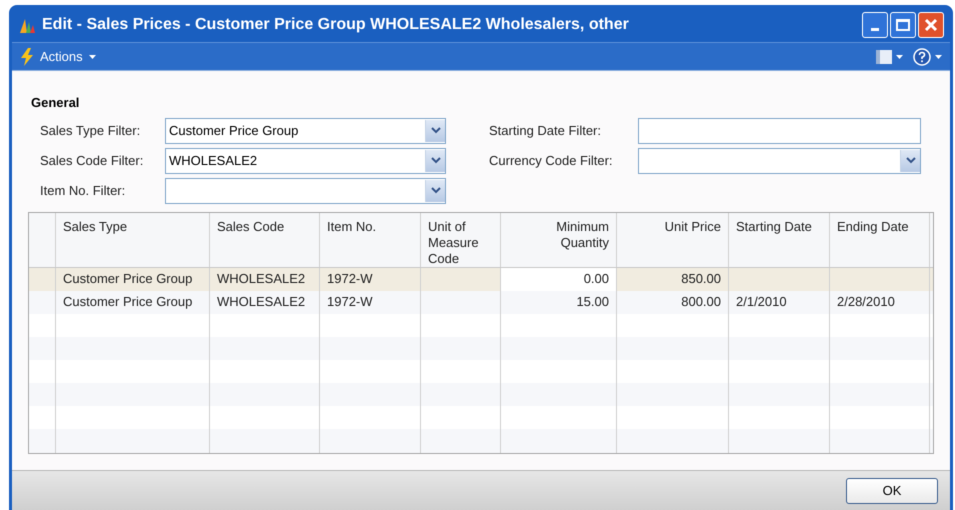 The image size is (955, 510). Describe the element at coordinates (91, 131) in the screenshot. I see `field-label: Sales Type Filter:` at that location.